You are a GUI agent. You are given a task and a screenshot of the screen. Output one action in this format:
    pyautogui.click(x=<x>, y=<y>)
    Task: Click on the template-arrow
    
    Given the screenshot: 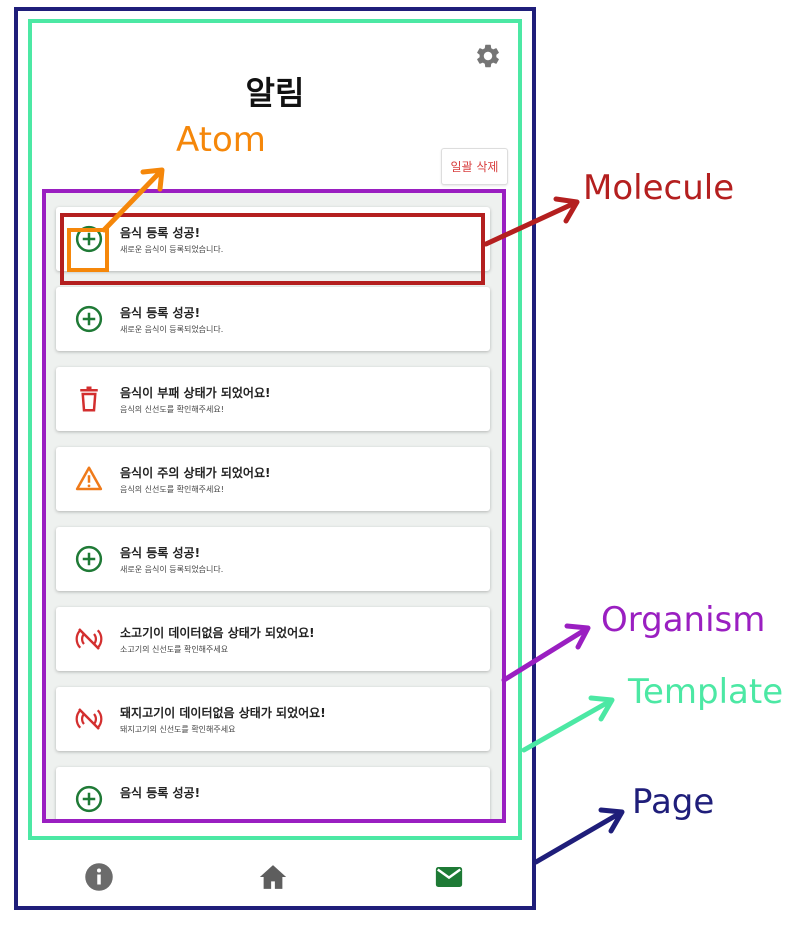 What is the action you would take?
    pyautogui.click(x=568, y=724)
    